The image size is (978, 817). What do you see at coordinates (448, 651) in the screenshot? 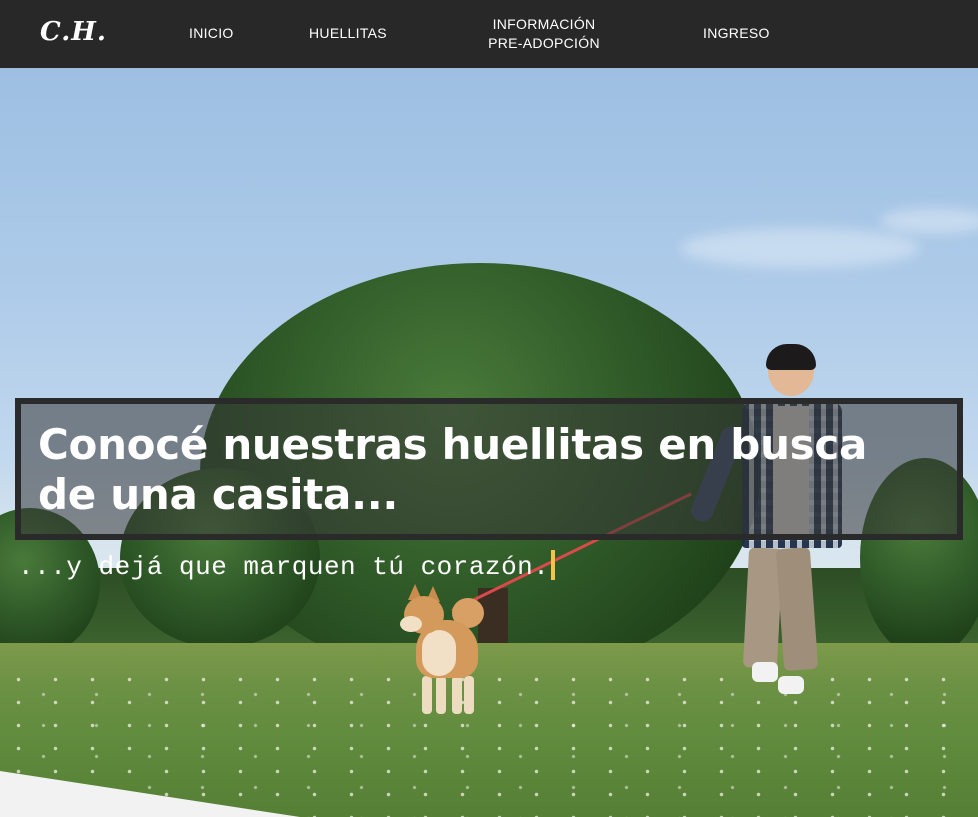
I see `shiba-dog` at bounding box center [448, 651].